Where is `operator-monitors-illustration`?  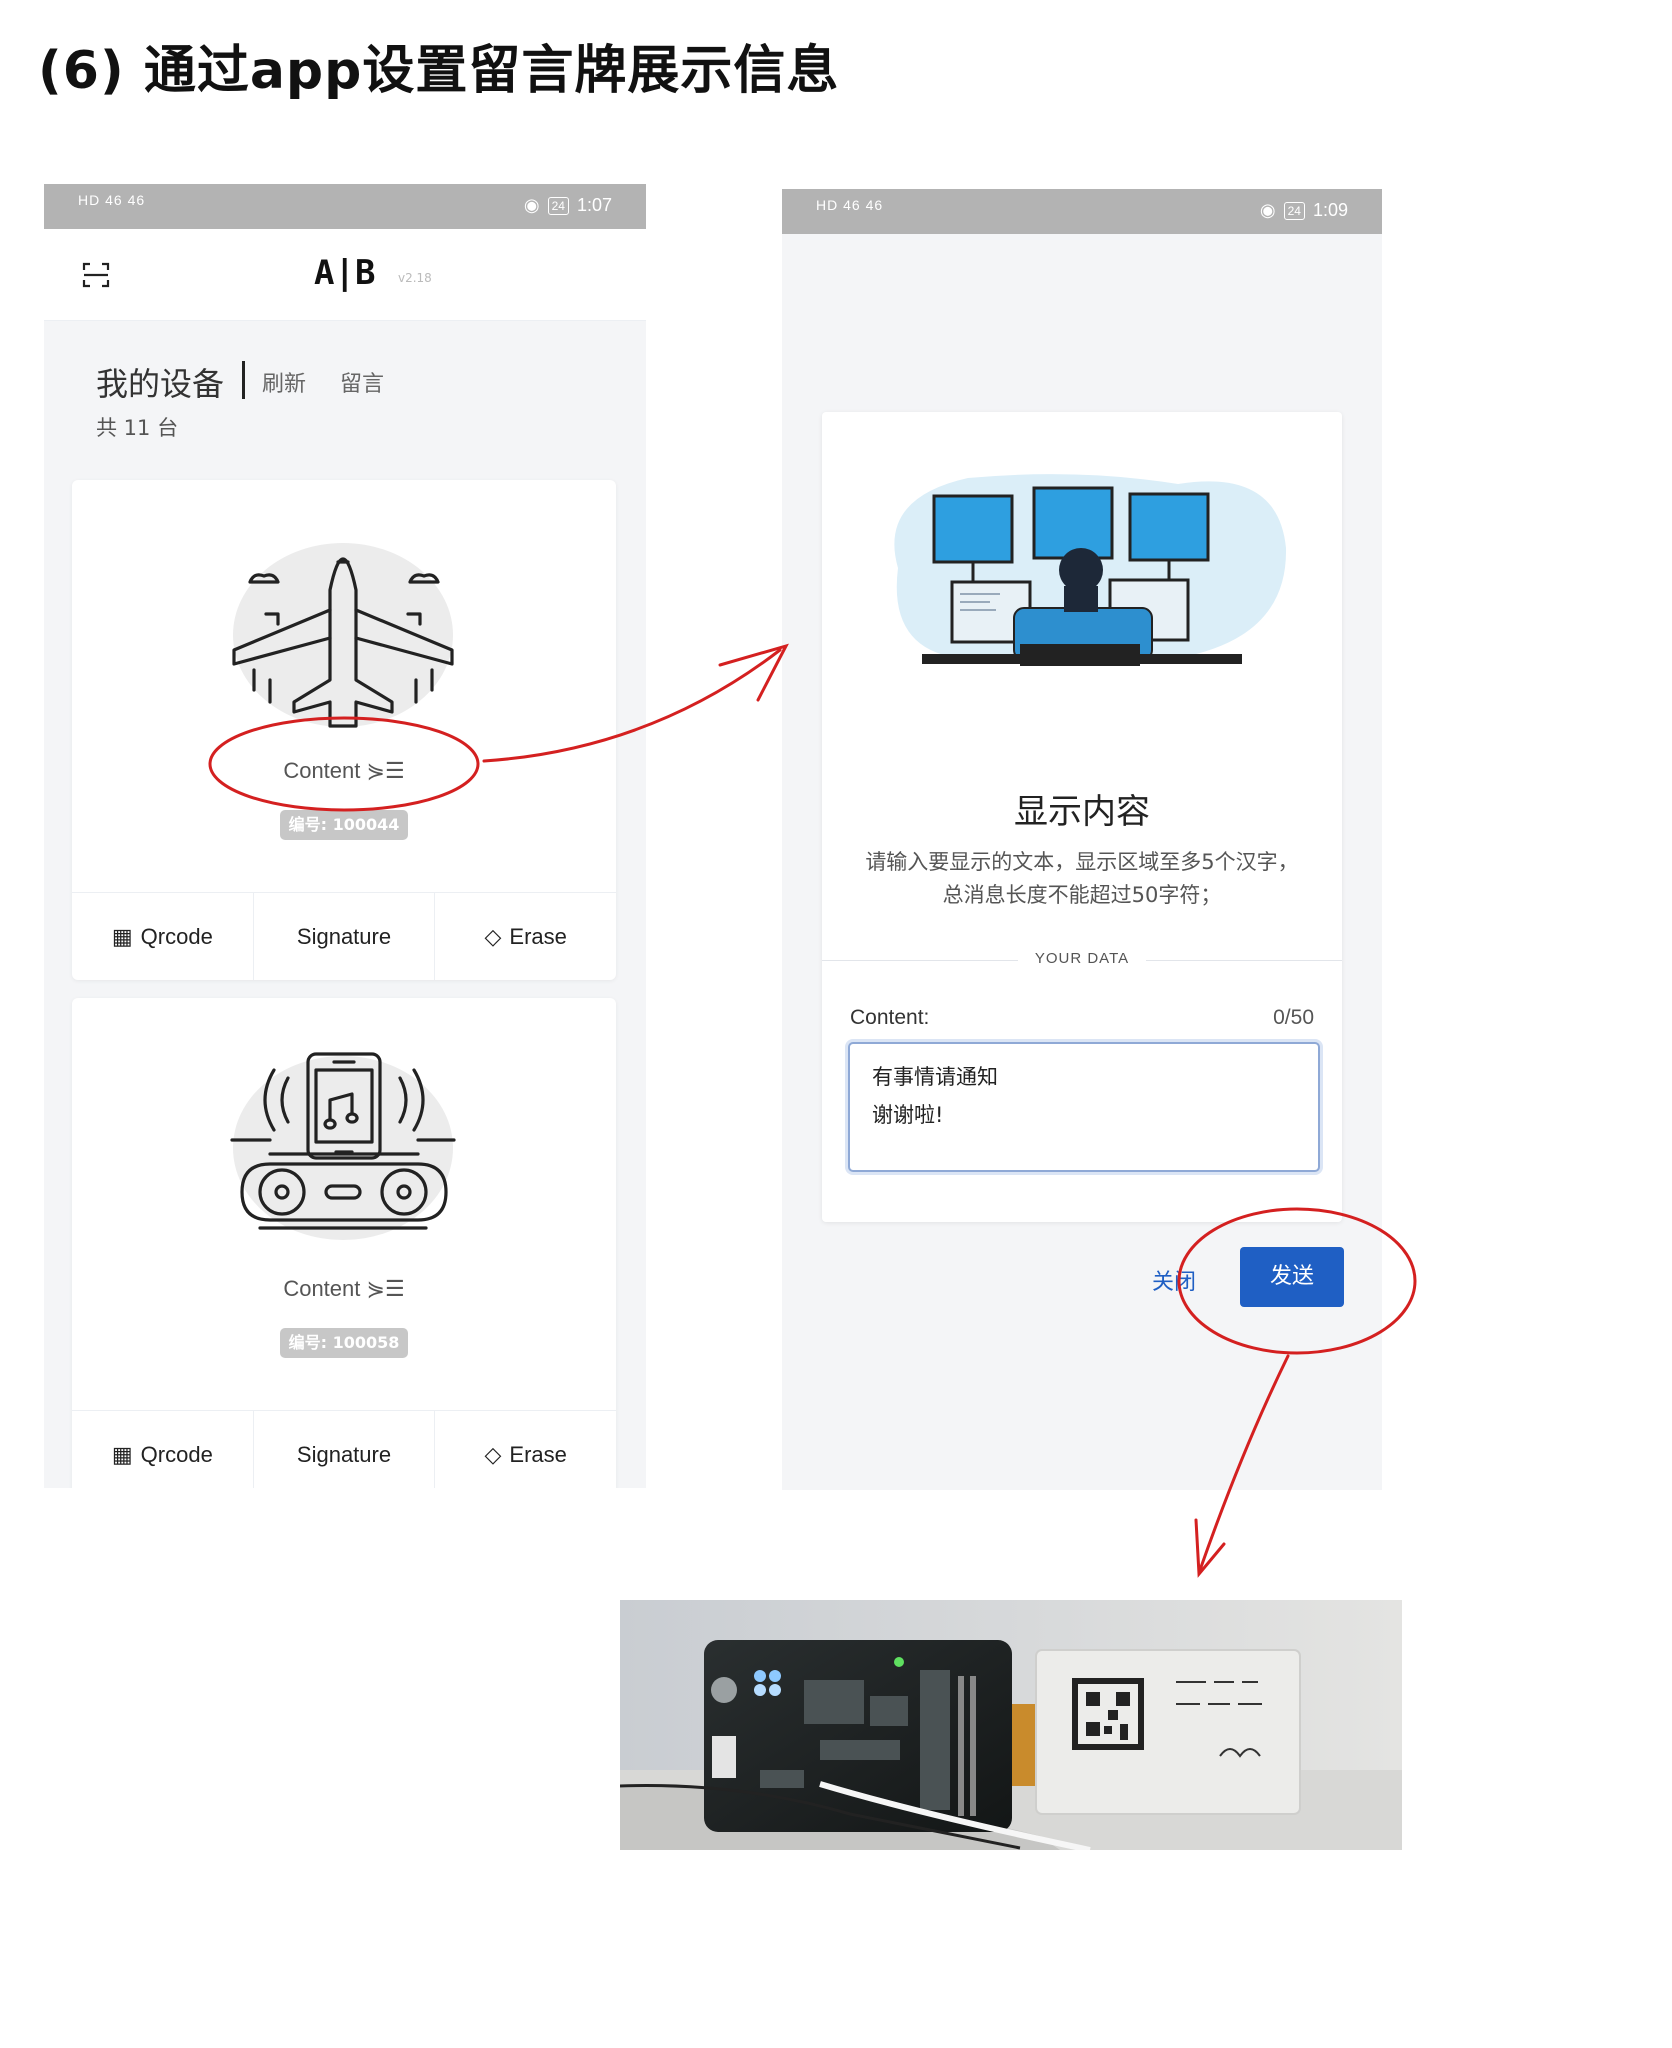
operator-monitors-illustration is located at coordinates (1090, 570).